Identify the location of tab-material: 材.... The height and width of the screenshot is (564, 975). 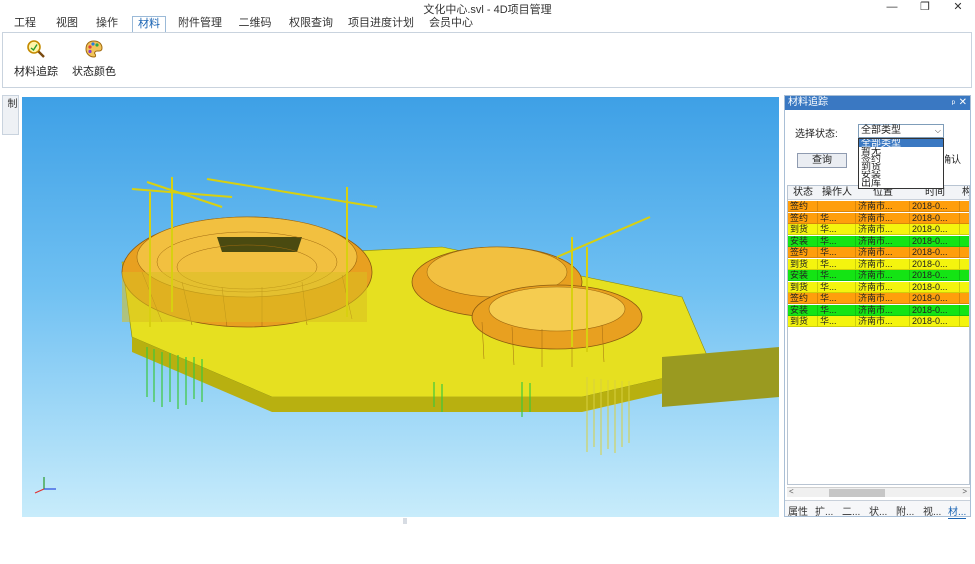
(957, 511).